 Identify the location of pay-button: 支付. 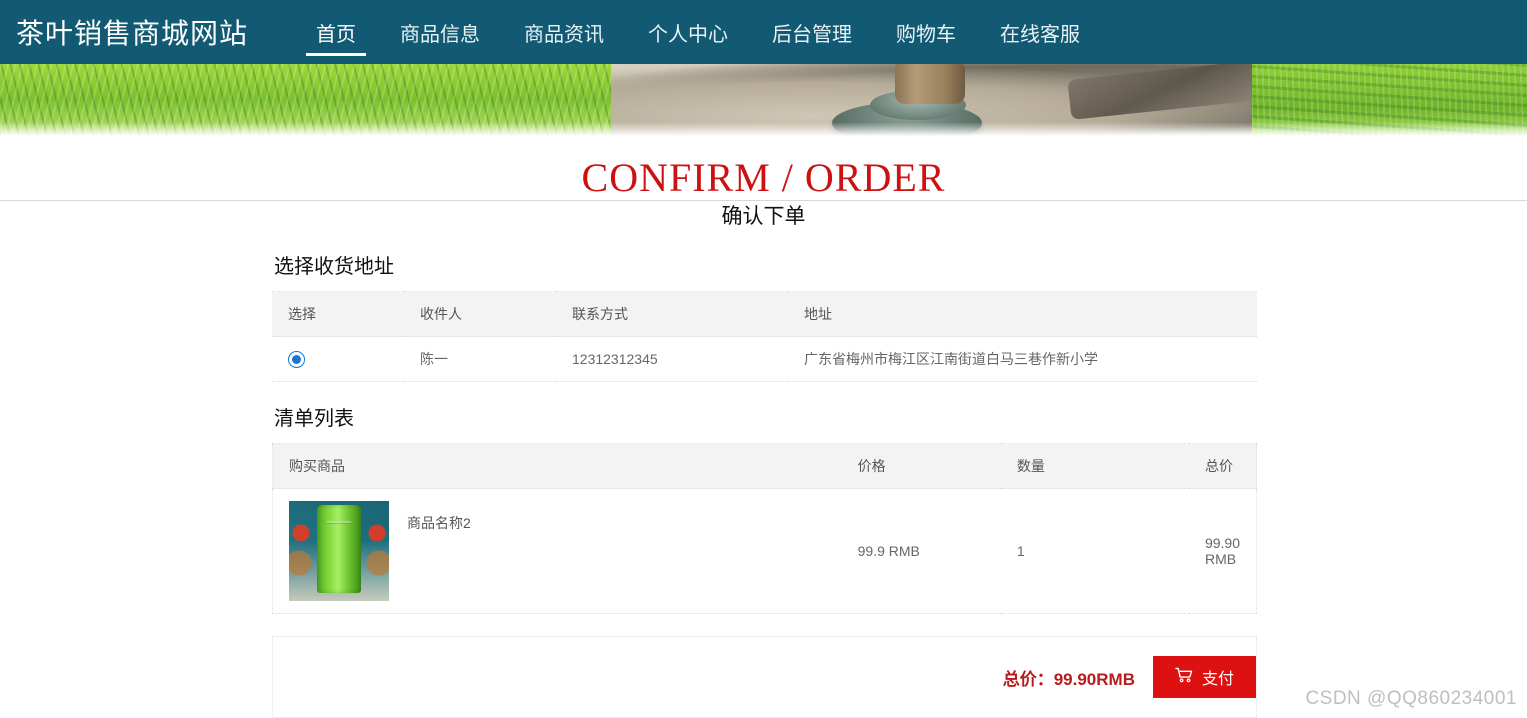
(1204, 677).